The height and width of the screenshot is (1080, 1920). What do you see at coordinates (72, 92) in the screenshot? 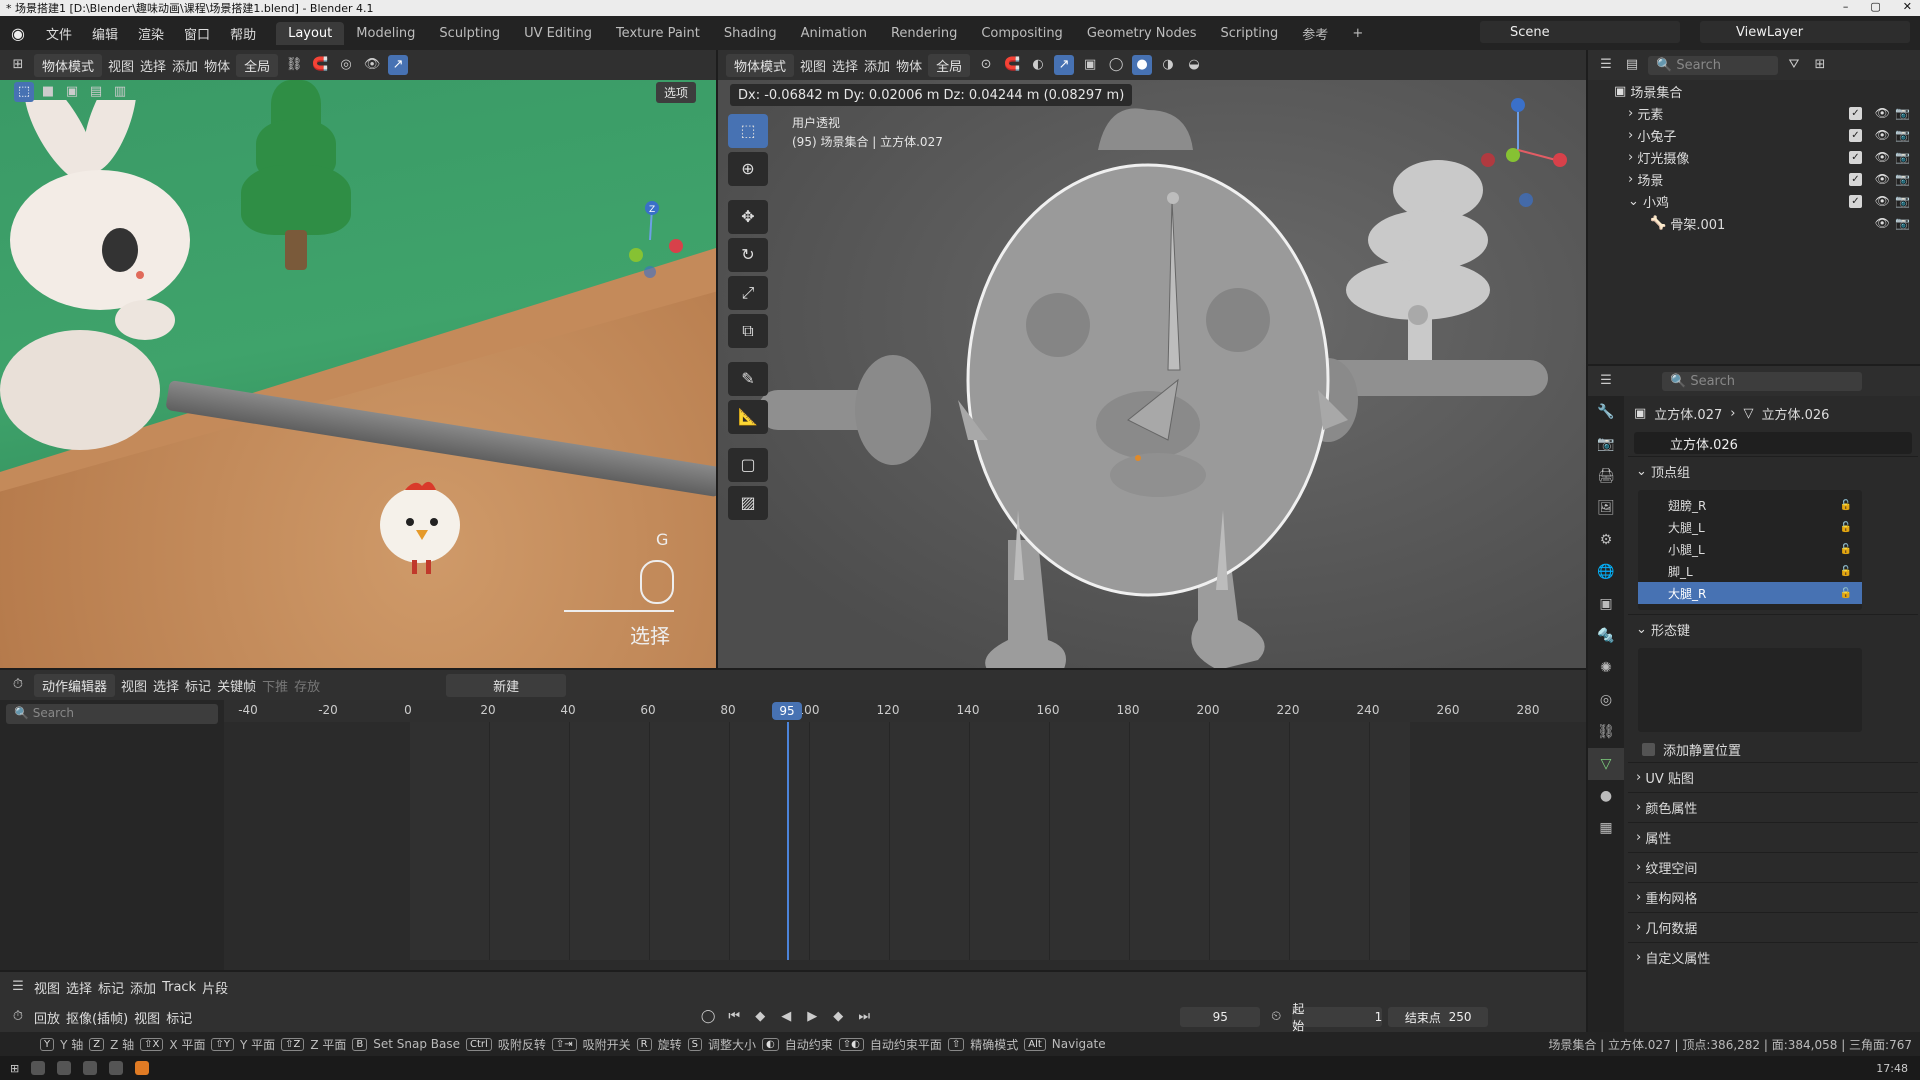
I see `select-extend-icon: ▣` at bounding box center [72, 92].